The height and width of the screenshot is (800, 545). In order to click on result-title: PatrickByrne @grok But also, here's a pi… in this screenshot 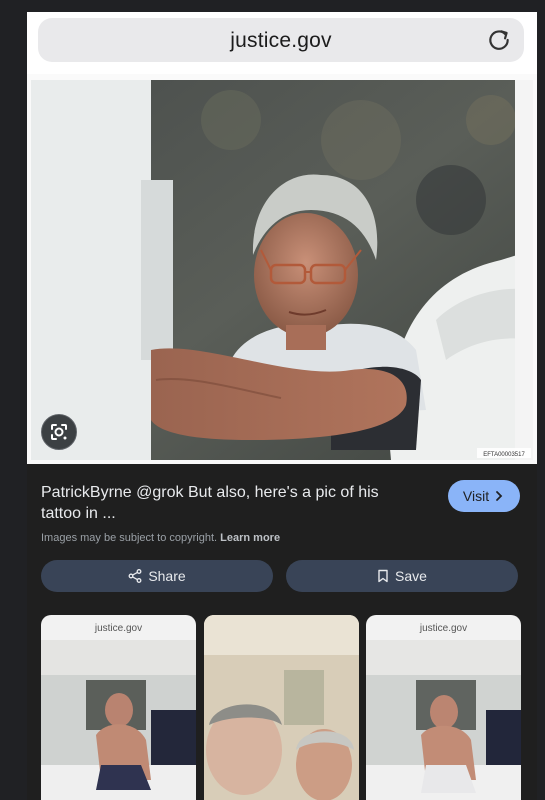, I will do `click(226, 503)`.